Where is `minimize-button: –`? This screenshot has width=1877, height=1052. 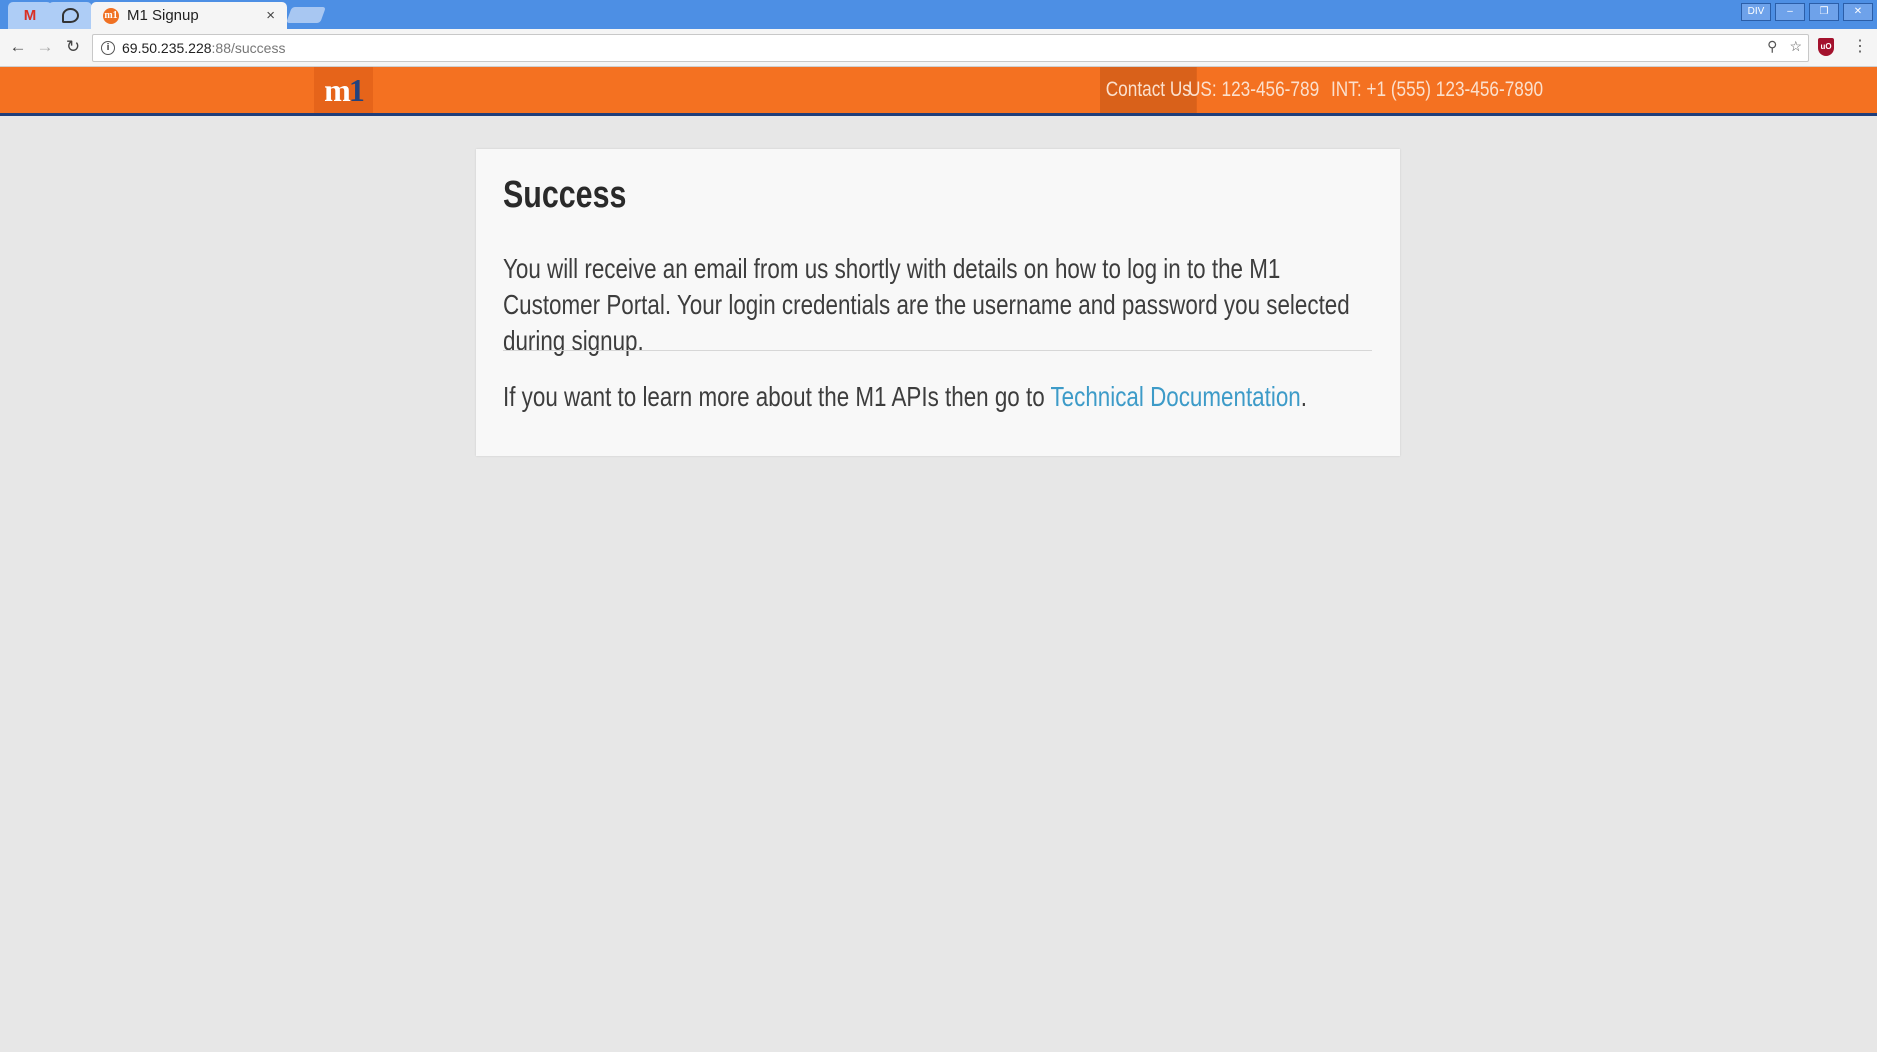
minimize-button: – is located at coordinates (1790, 12).